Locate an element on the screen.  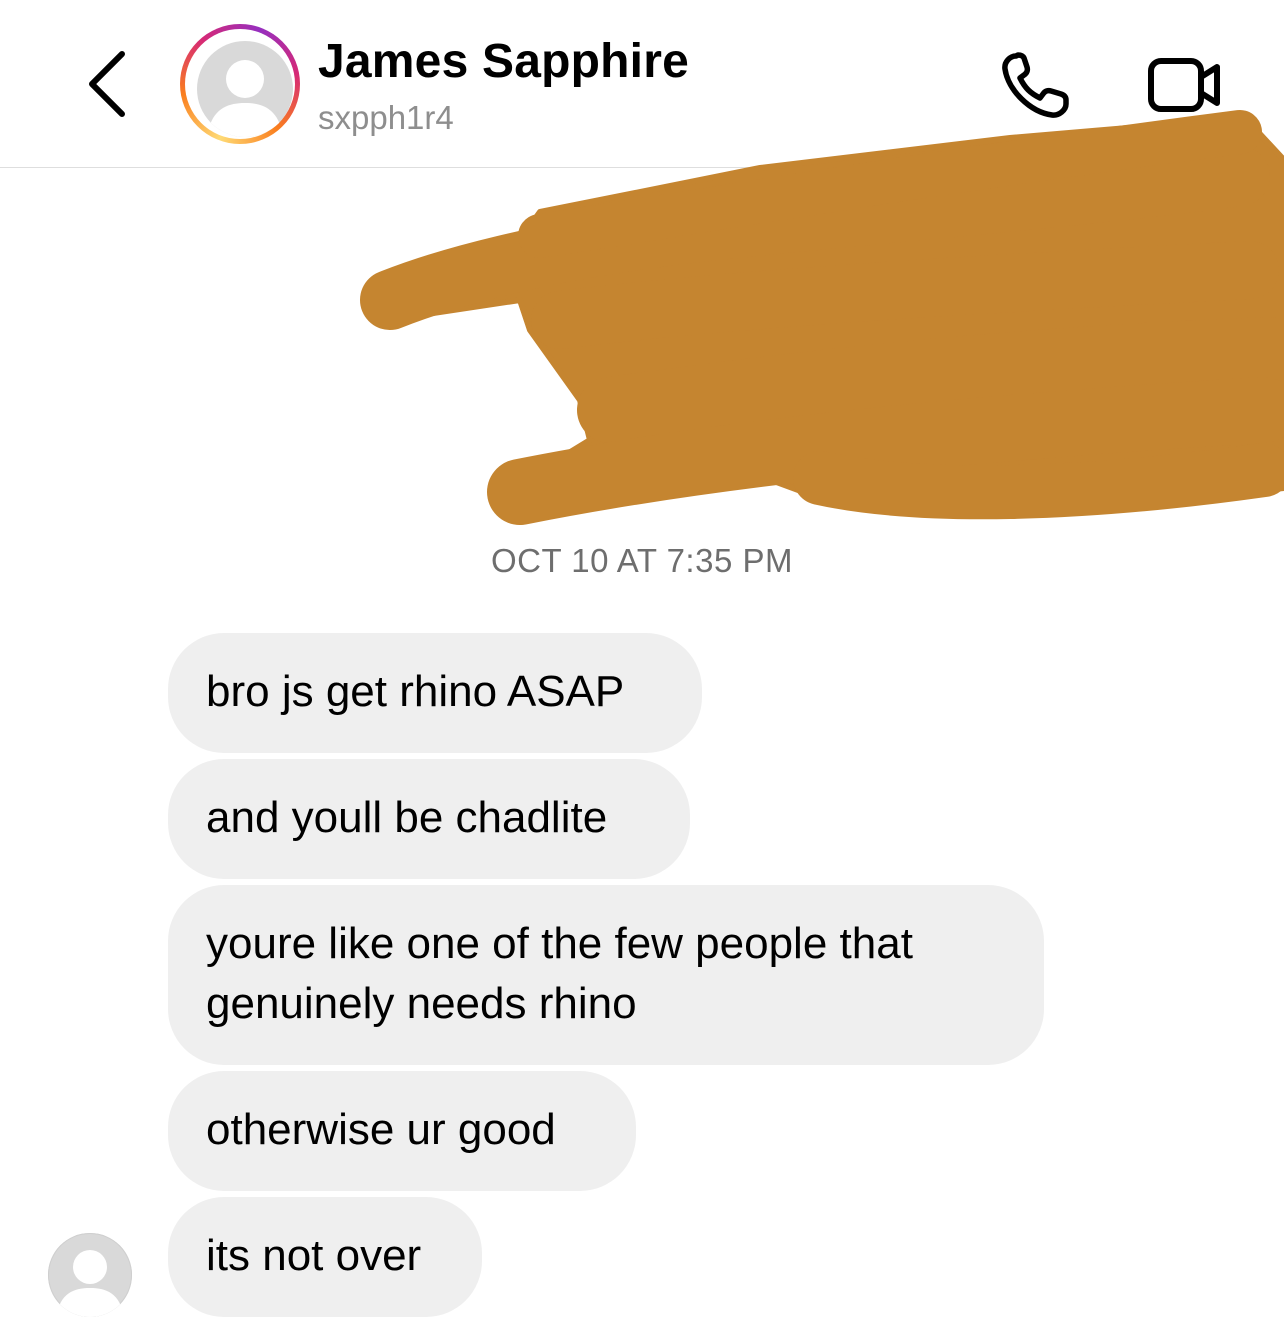
message-bubble: otherwise ur good is located at coordinates (402, 1131).